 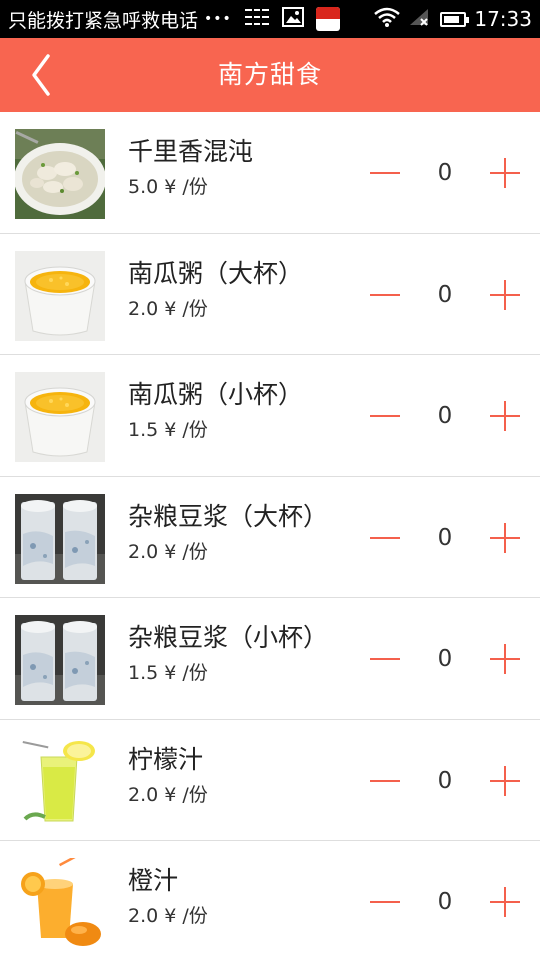 What do you see at coordinates (60, 781) in the screenshot?
I see `lemon-juice-image` at bounding box center [60, 781].